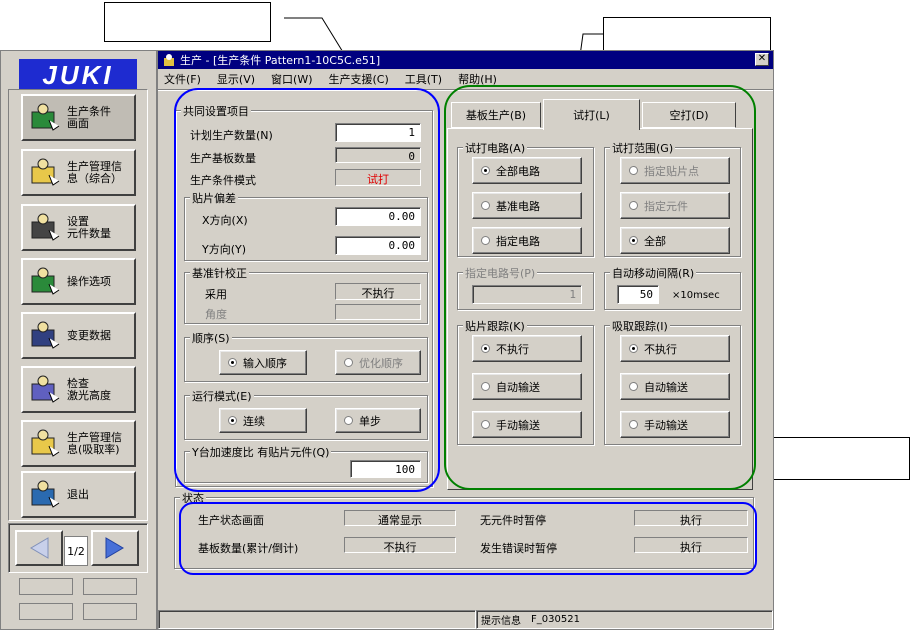 The height and width of the screenshot is (630, 912). What do you see at coordinates (501, 621) in the screenshot?
I see `status-bar-text: 提示信息` at bounding box center [501, 621].